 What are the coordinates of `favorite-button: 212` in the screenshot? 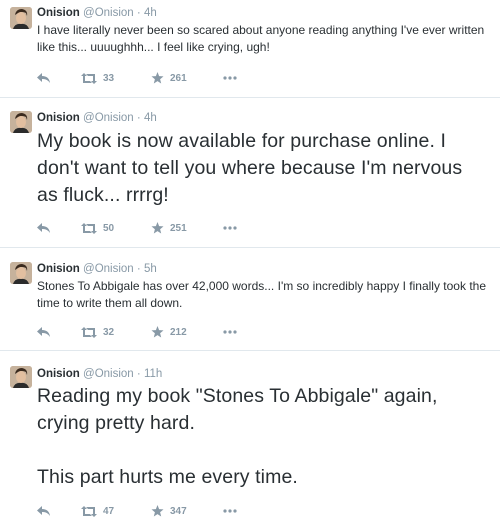 It's located at (169, 332).